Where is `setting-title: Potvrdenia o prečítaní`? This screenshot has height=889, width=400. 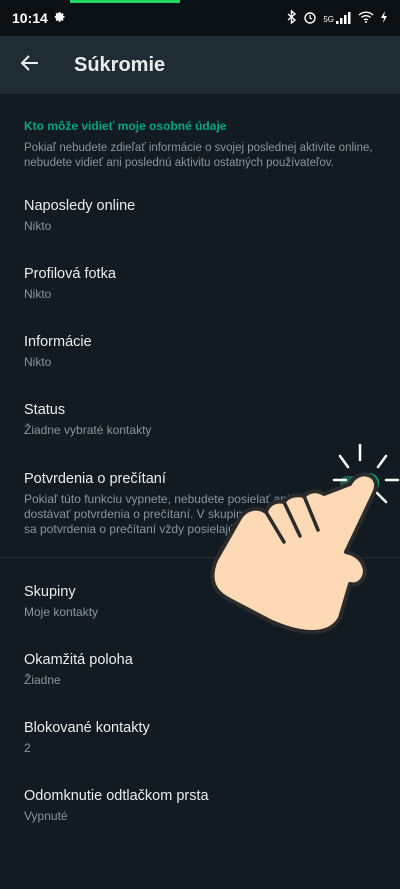 setting-title: Potvrdenia o prečítaní is located at coordinates (95, 479).